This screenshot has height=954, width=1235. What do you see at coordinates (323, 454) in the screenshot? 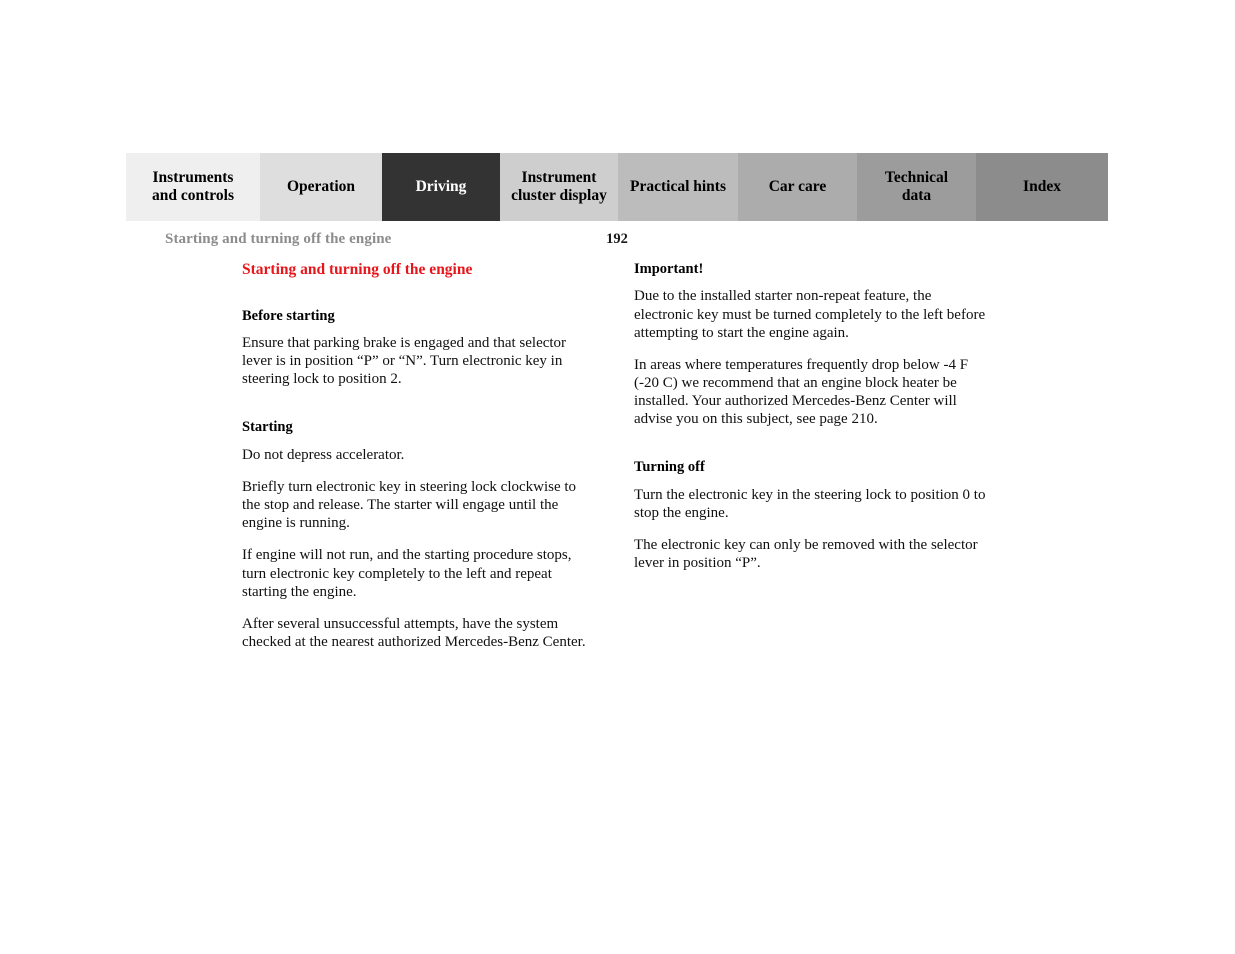
I see `body-paragraph: Do not depress accelerator.` at bounding box center [323, 454].